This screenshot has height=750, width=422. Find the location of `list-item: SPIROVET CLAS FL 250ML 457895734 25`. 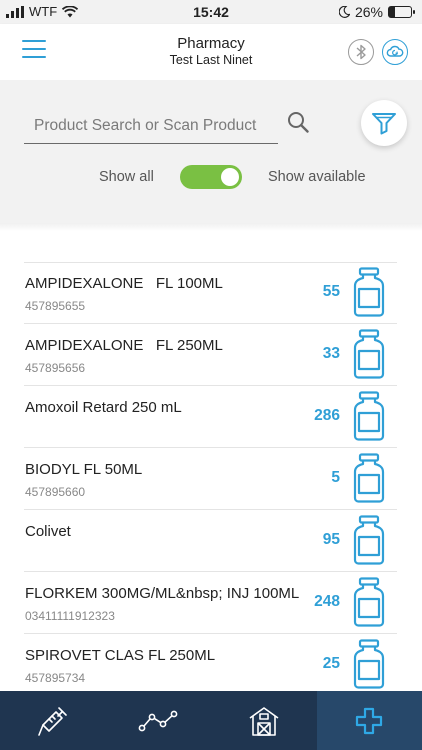

list-item: SPIROVET CLAS FL 250ML 457895734 25 is located at coordinates (211, 665).